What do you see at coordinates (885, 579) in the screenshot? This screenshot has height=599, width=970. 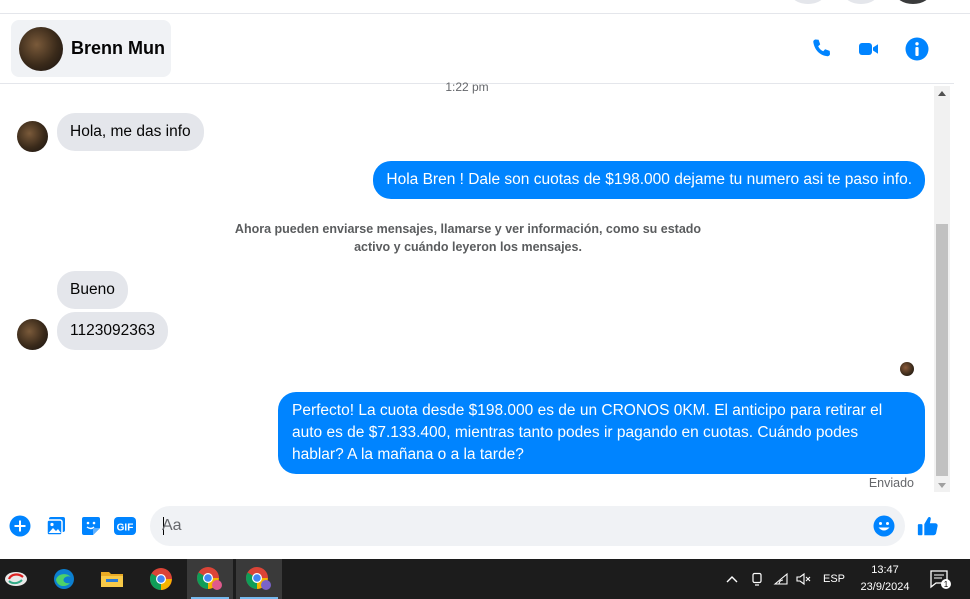 I see `taskbar-clock: 13:47 23/9/2024` at bounding box center [885, 579].